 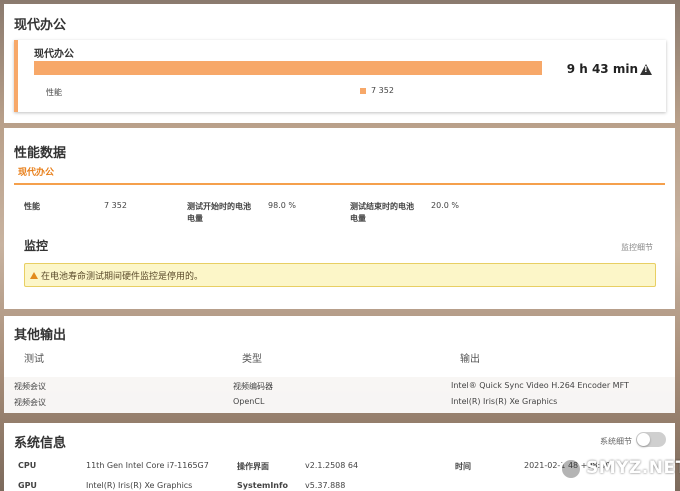 I want to click on warning-icon, so click(x=646, y=69).